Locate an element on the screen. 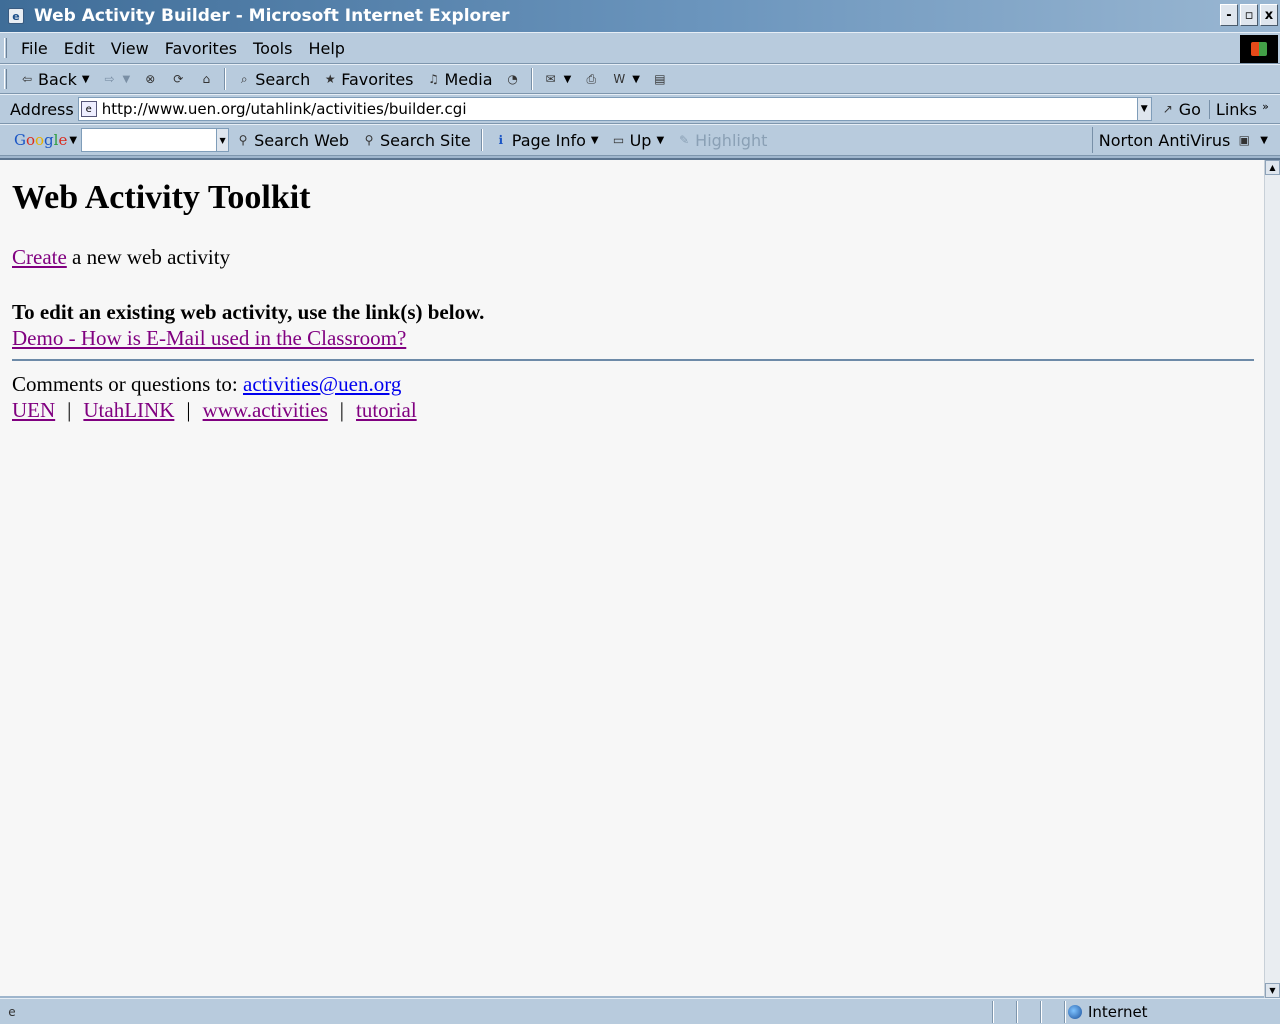 The width and height of the screenshot is (1280, 1024). email-link: activities@uen.org is located at coordinates (322, 384).